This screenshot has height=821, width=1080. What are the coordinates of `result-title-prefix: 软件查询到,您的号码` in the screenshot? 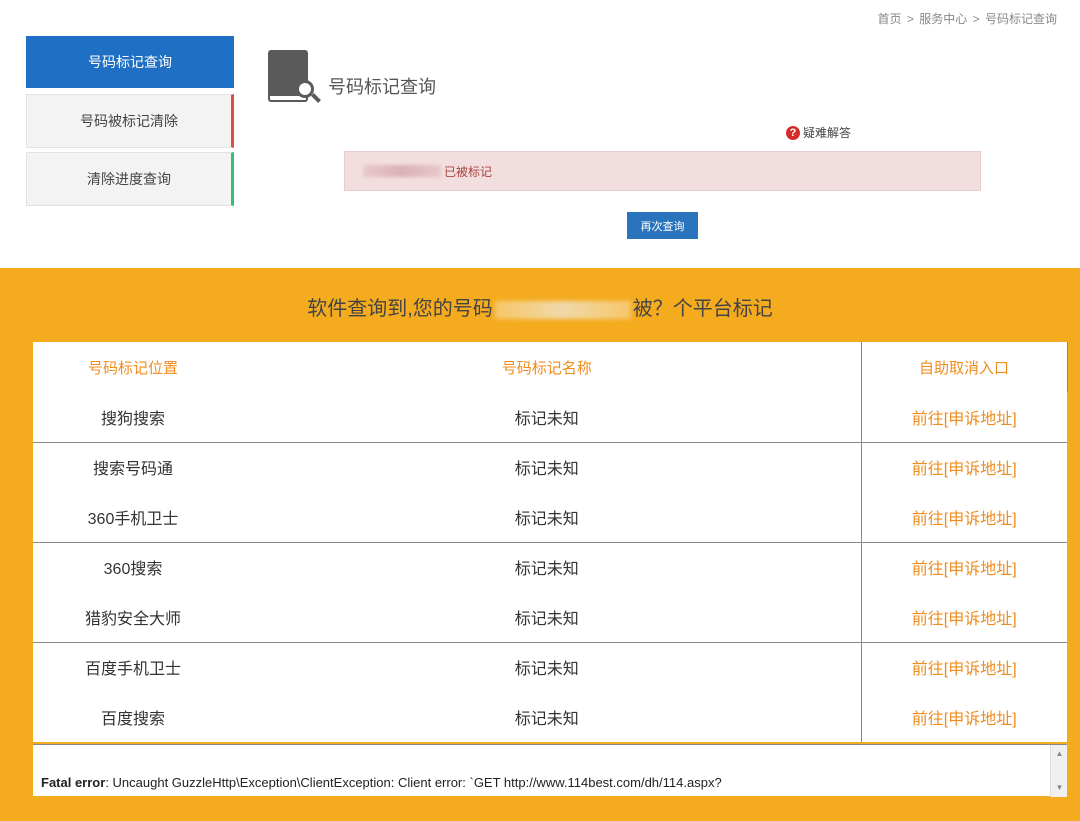 It's located at (400, 309).